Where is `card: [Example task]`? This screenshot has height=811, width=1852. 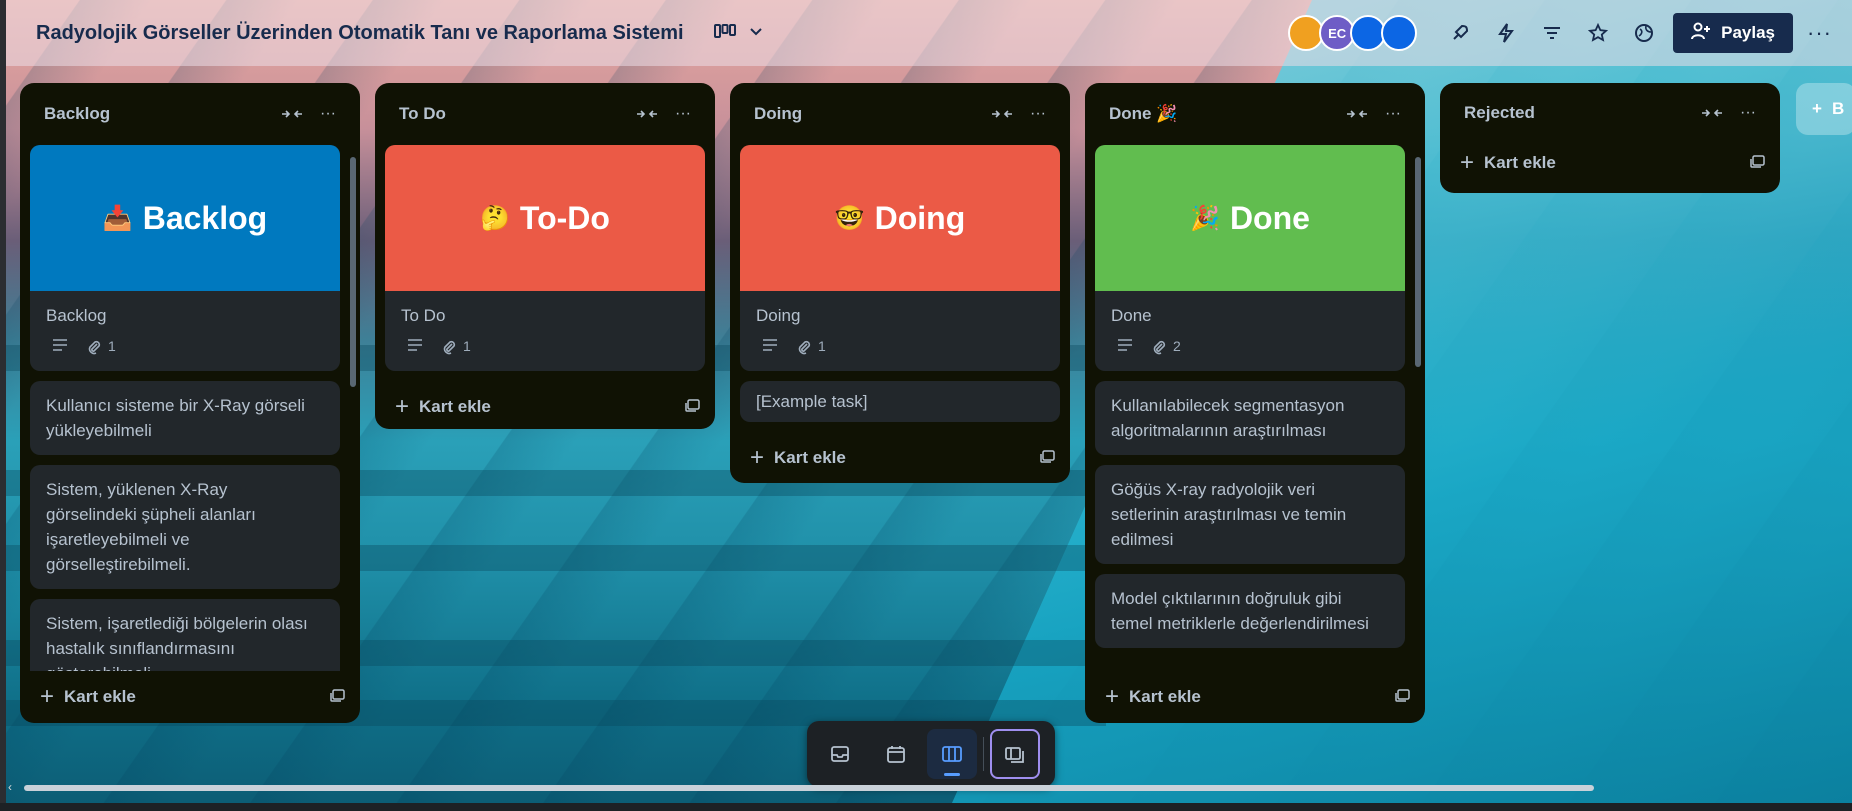 card: [Example task] is located at coordinates (900, 401).